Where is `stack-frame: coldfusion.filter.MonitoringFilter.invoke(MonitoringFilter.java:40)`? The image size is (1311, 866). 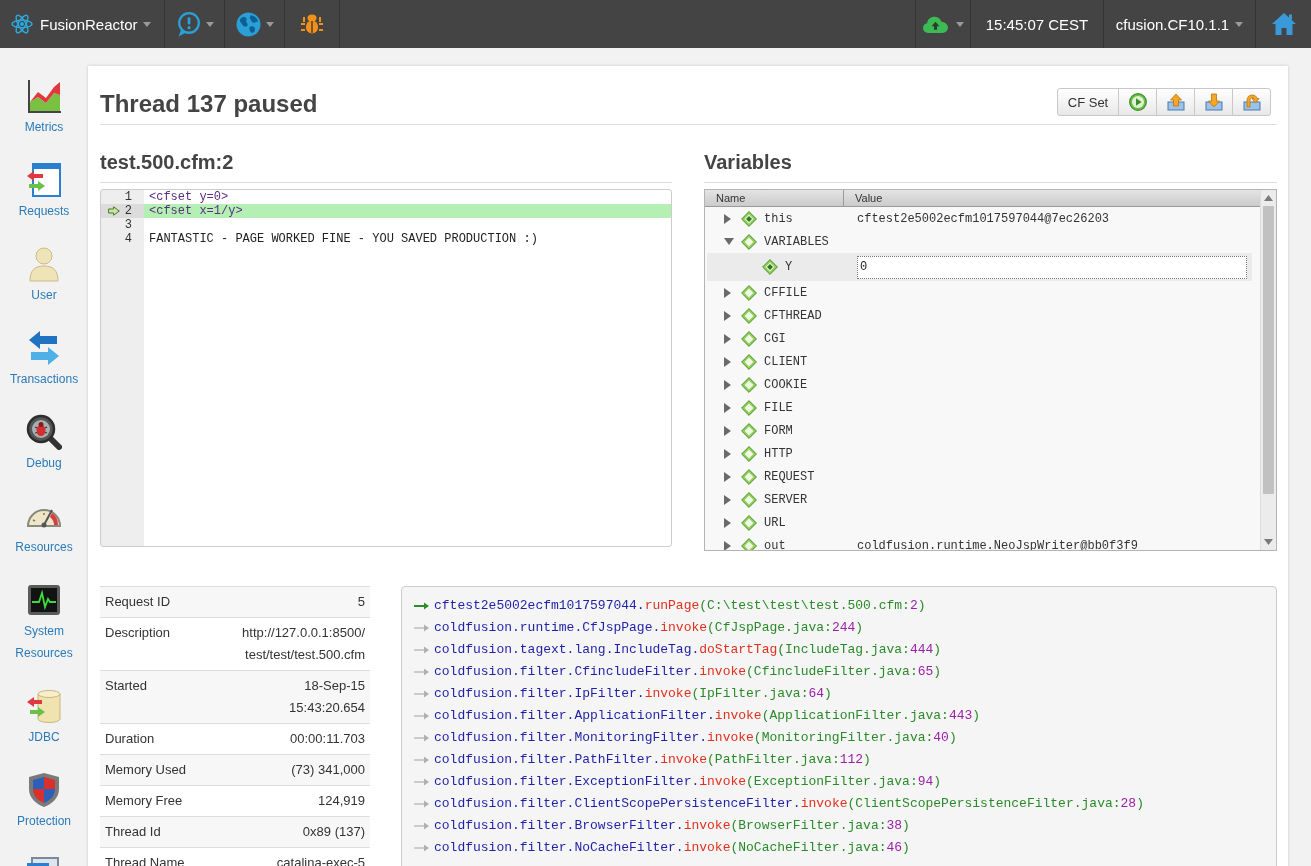 stack-frame: coldfusion.filter.MonitoringFilter.invoke(MonitoringFilter.java:40) is located at coordinates (695, 738).